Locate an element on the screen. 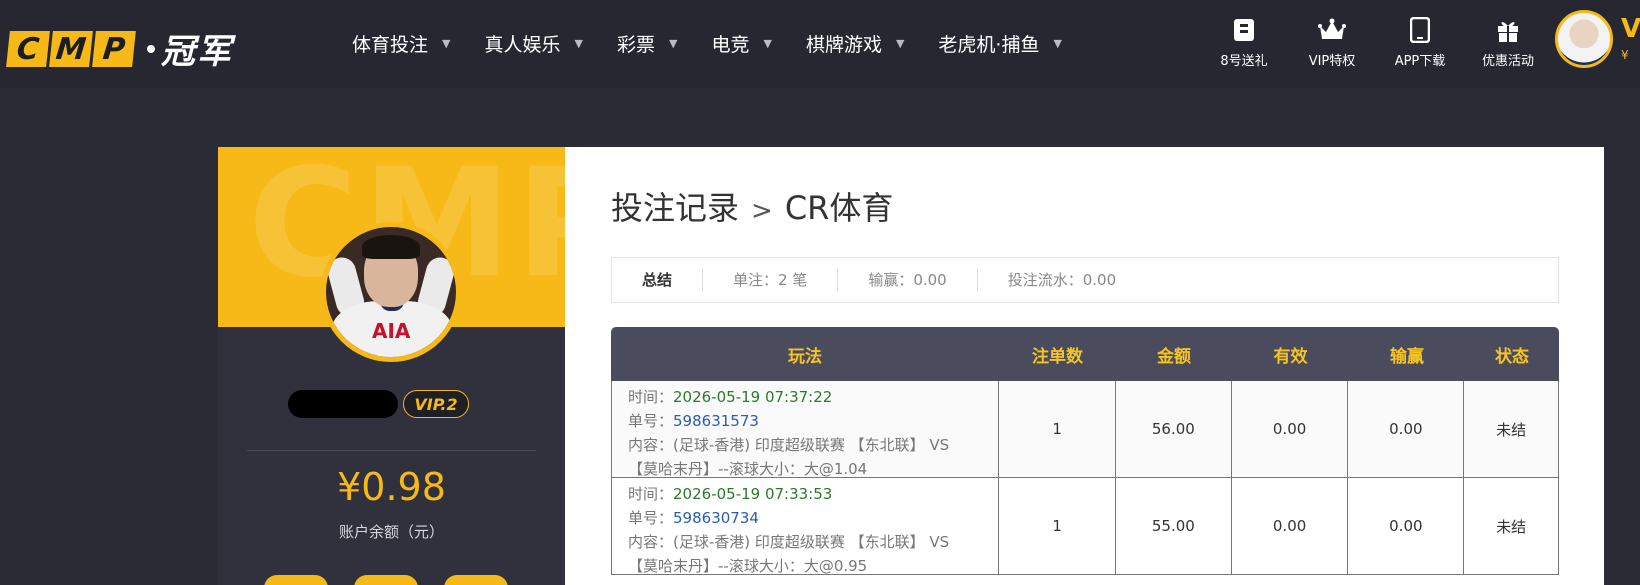 Image resolution: width=1640 pixels, height=585 pixels. nav-item-label: 棋牌游戏 is located at coordinates (843, 45).